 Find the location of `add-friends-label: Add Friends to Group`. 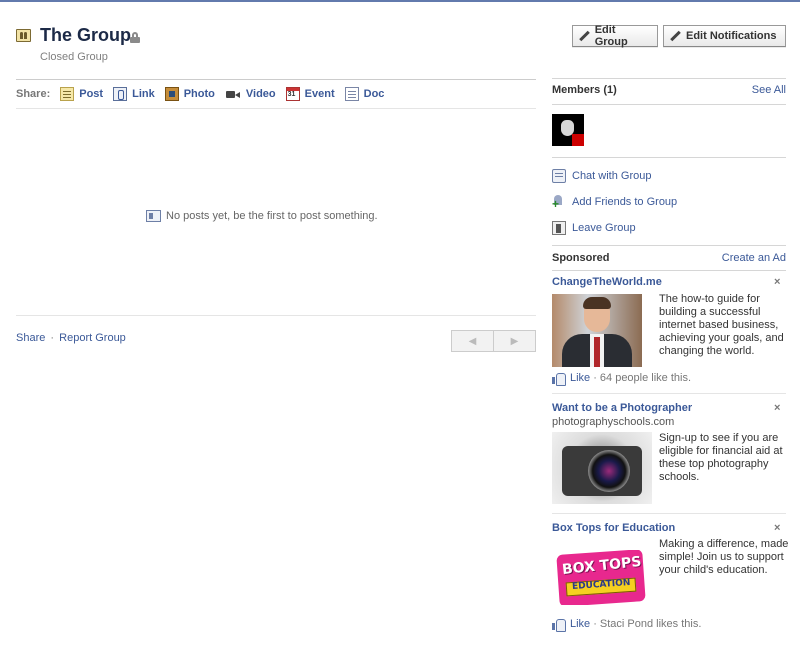

add-friends-label: Add Friends to Group is located at coordinates (625, 202).